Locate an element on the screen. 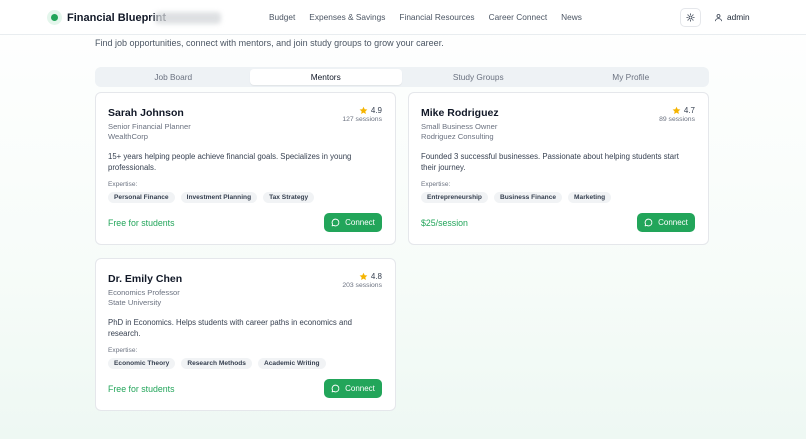 The width and height of the screenshot is (806, 439). mentor-role: Senior Financial Planner is located at coordinates (149, 126).